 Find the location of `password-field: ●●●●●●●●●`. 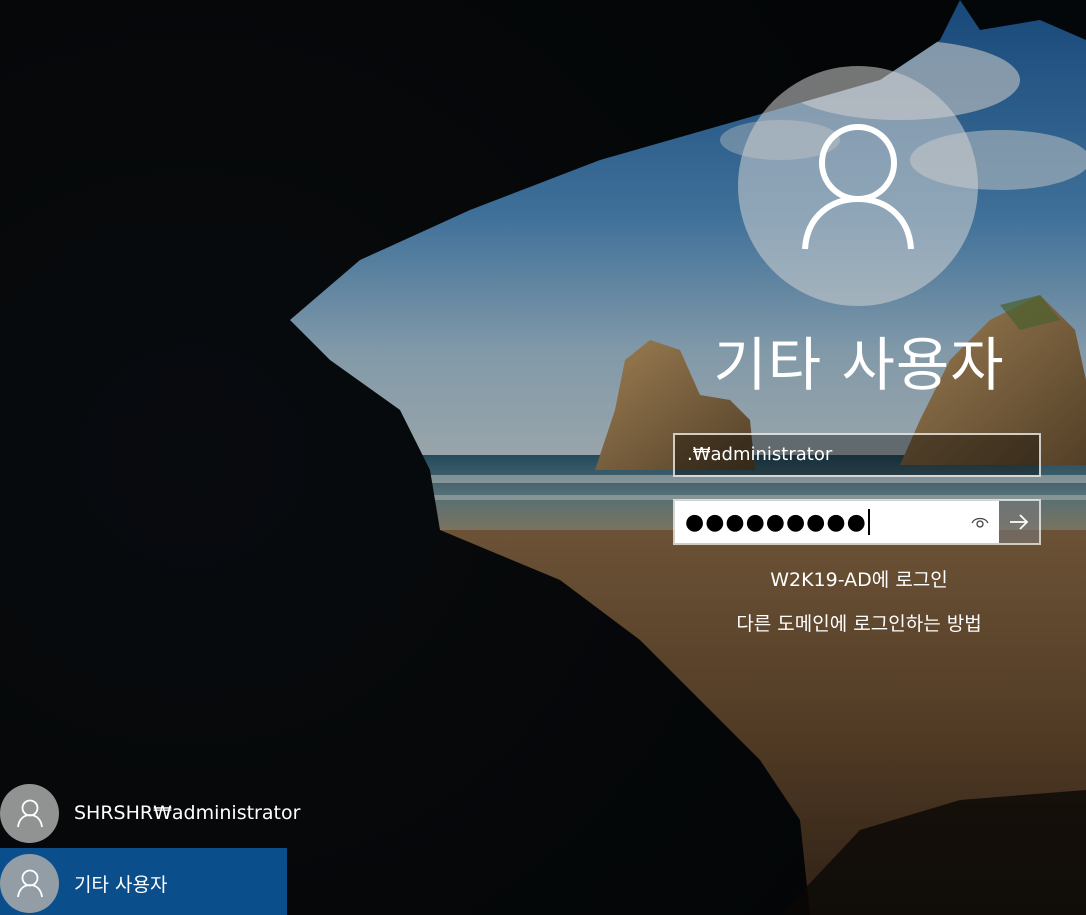

password-field: ●●●●●●●●● is located at coordinates (837, 522).